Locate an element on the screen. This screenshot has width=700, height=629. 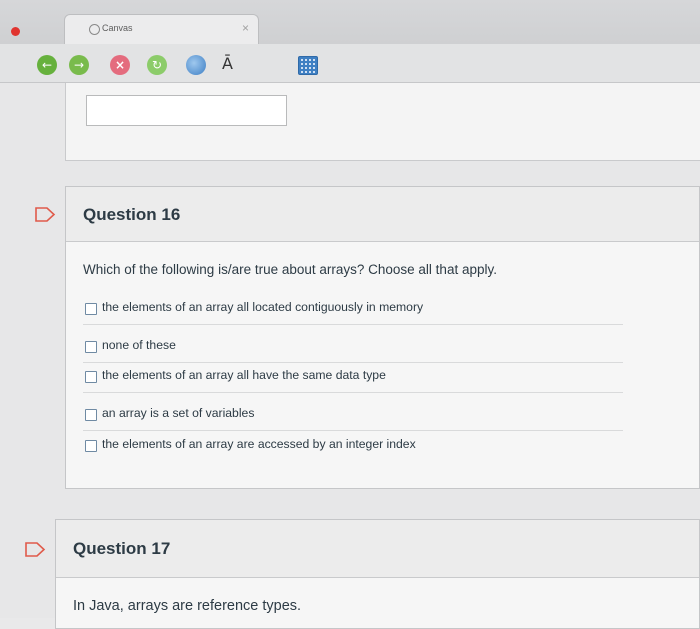
previous-question-card is located at coordinates (382, 122).